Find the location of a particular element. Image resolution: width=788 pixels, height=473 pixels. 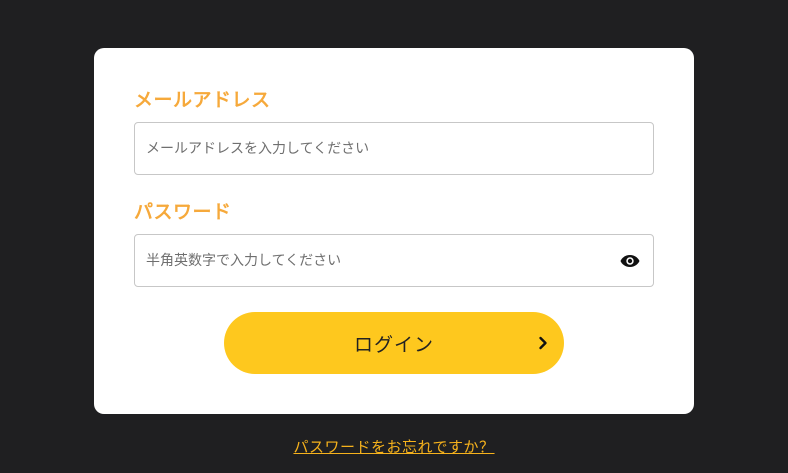

login-button: ログイン is located at coordinates (394, 343).